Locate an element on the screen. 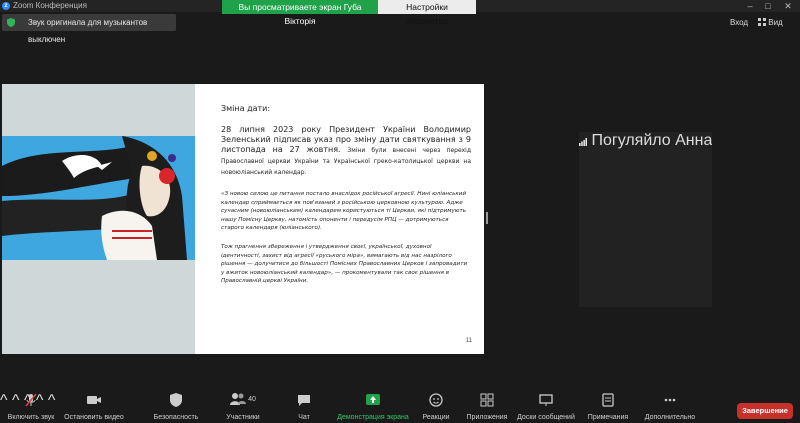 Image resolution: width=800 pixels, height=423 pixels. grid-icon is located at coordinates (762, 22).